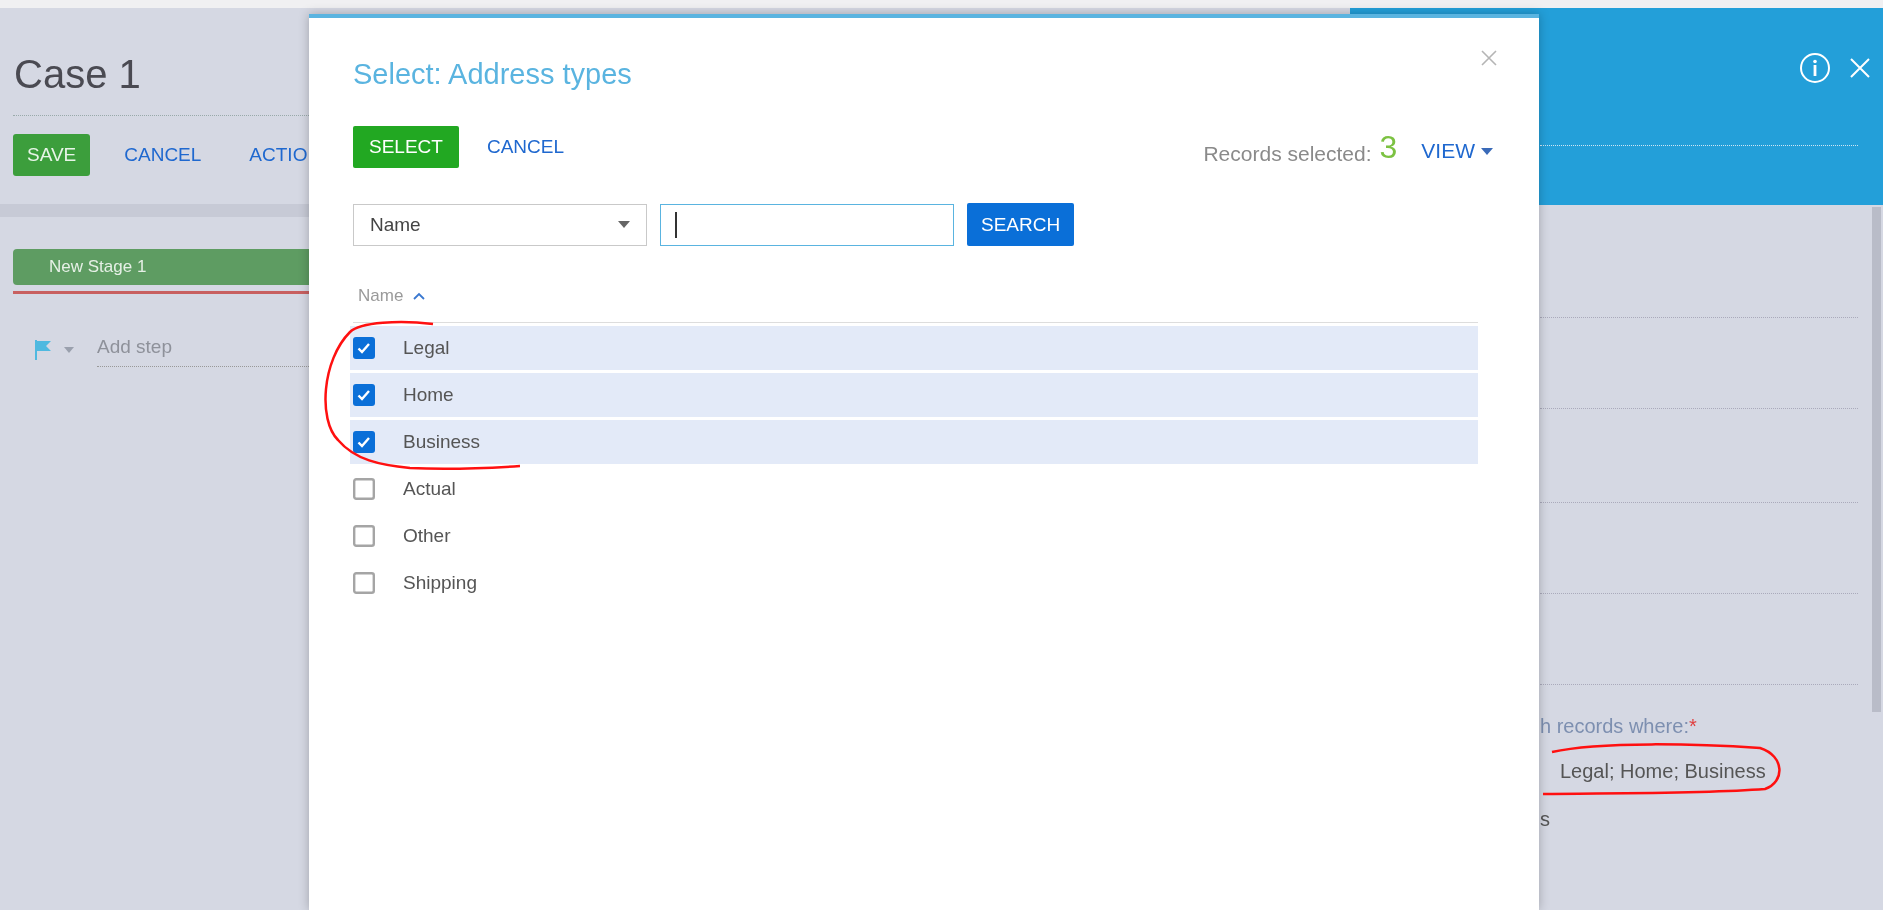 This screenshot has height=910, width=1883. What do you see at coordinates (914, 489) in the screenshot?
I see `table-row: Actual` at bounding box center [914, 489].